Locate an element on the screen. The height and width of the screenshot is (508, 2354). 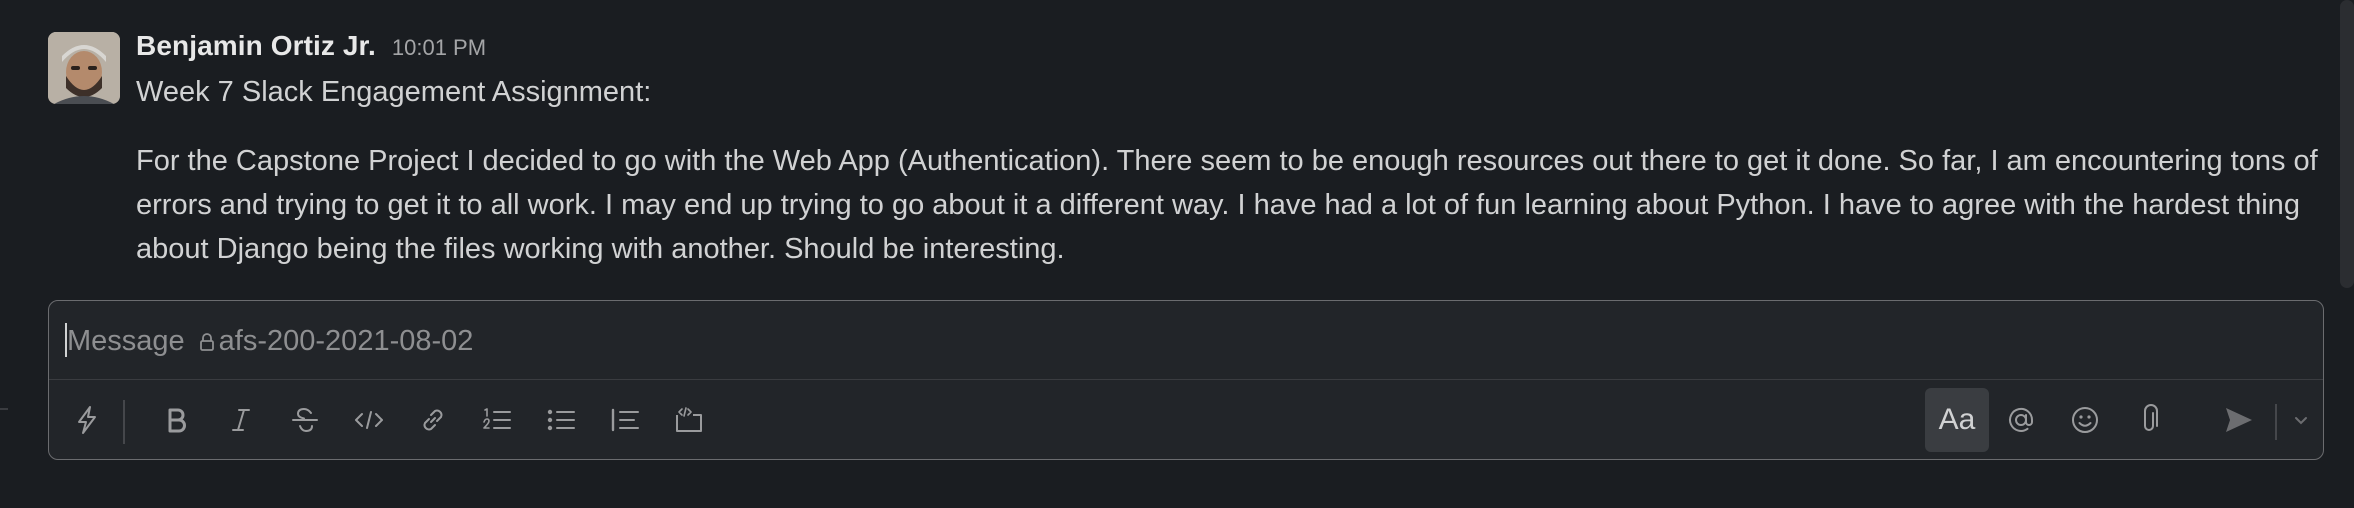
format-toggle-button: Aa is located at coordinates (1957, 420).